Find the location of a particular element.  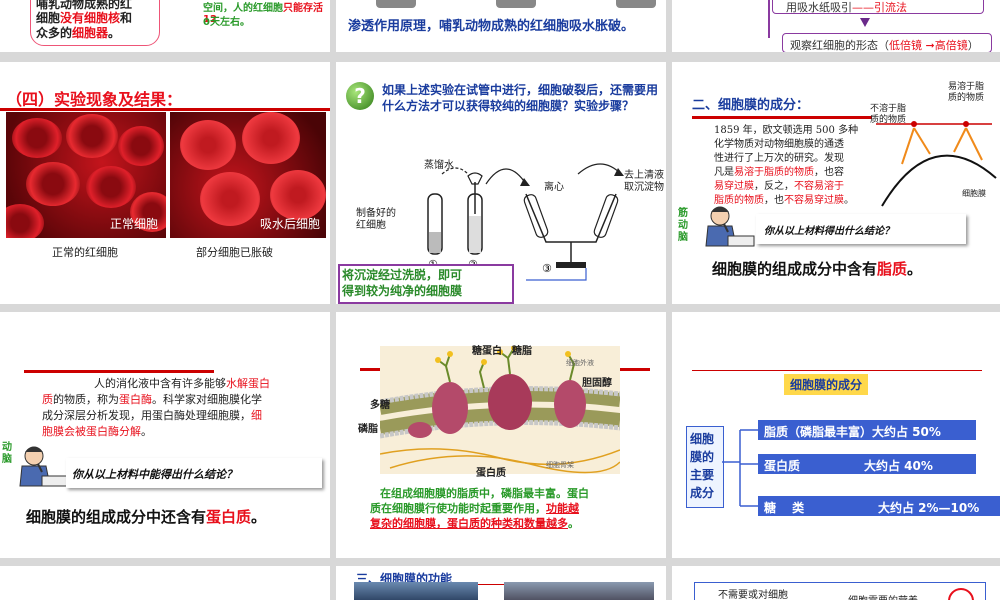

label-insoluble: 不溶于脂 质的物质 is located at coordinates (888, 115).